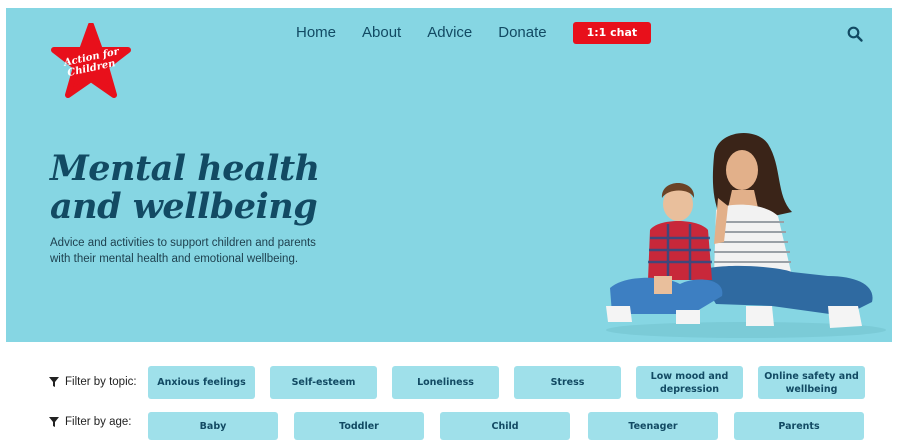  Describe the element at coordinates (449, 33) in the screenshot. I see `nav-advice: Advice` at that location.